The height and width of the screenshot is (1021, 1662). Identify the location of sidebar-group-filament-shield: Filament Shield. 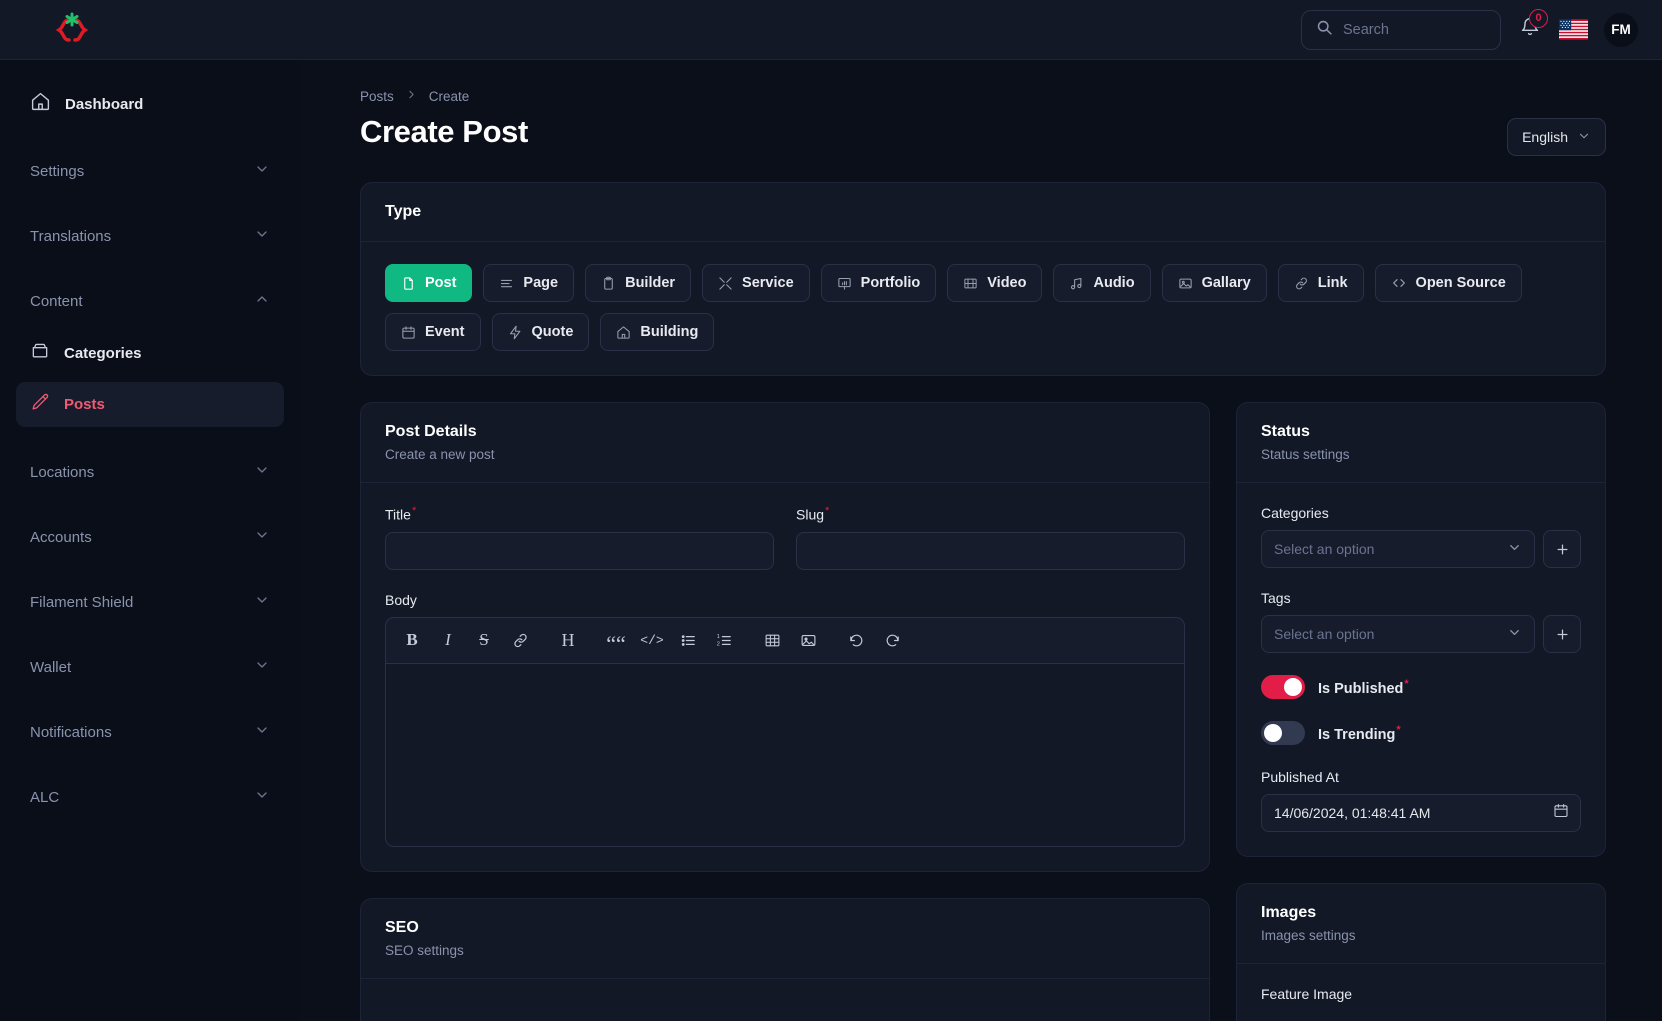
(150, 602).